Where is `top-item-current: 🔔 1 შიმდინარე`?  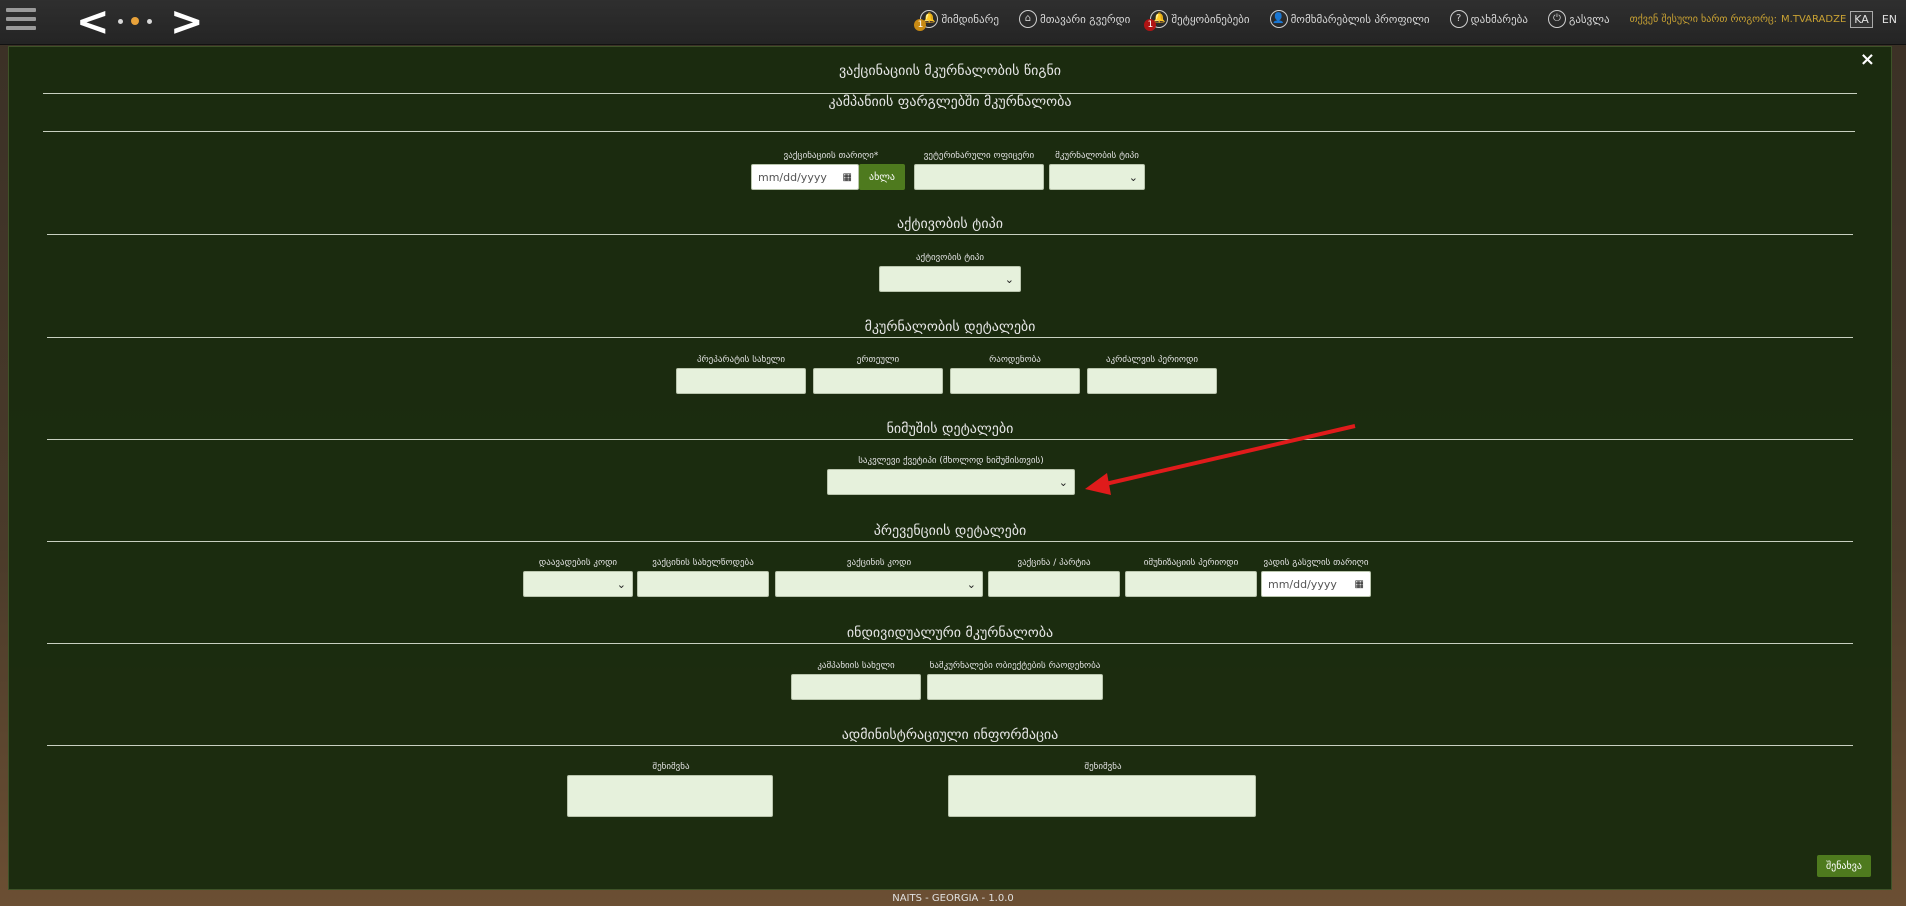 top-item-current: 🔔 1 შიმდინარე is located at coordinates (956, 20).